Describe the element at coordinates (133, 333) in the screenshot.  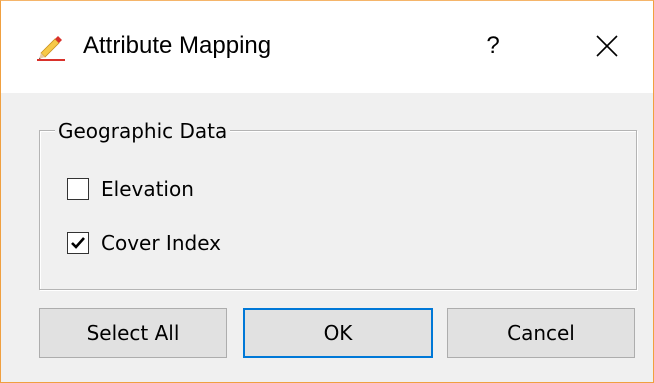
I see `select-all-button: Select All` at that location.